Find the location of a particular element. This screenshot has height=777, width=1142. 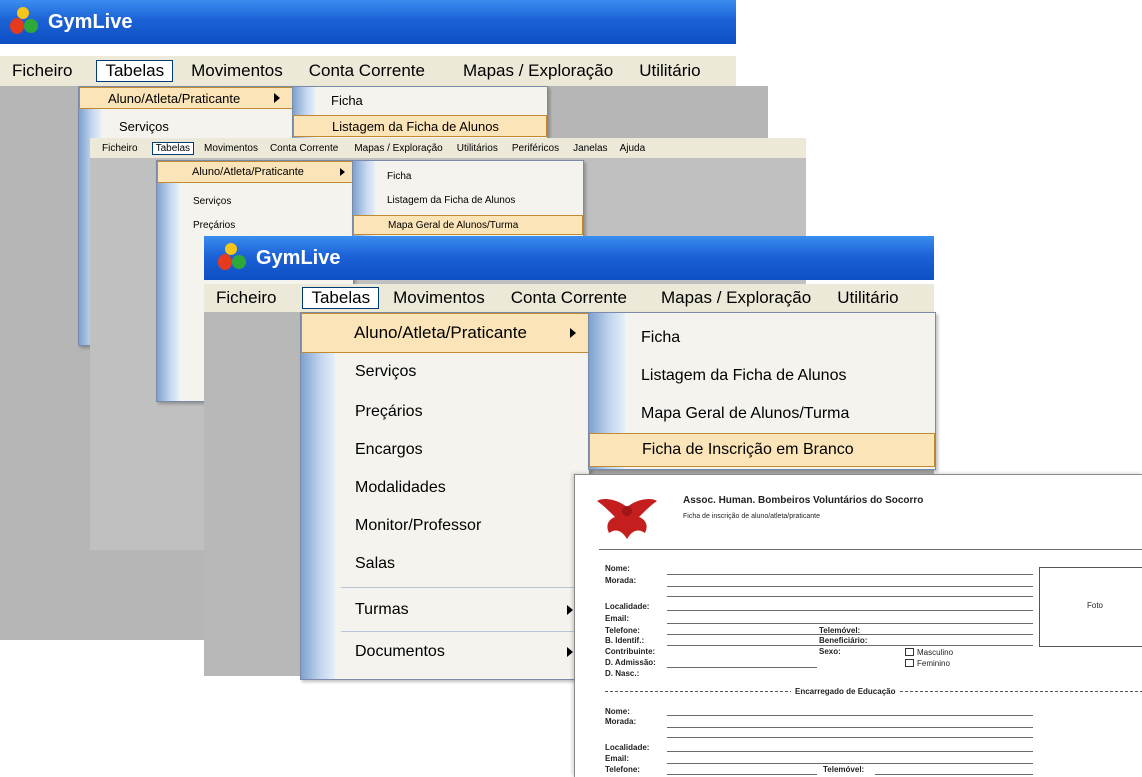

label-masculino: Masculino is located at coordinates (935, 652).